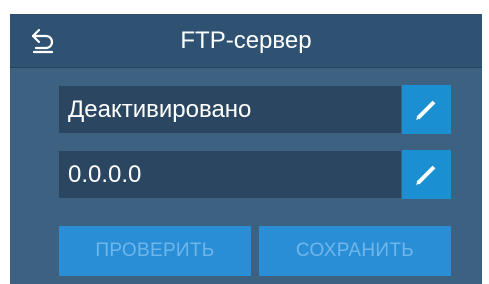  I want to click on ftp-status-field: Деактивировано, so click(230, 109).